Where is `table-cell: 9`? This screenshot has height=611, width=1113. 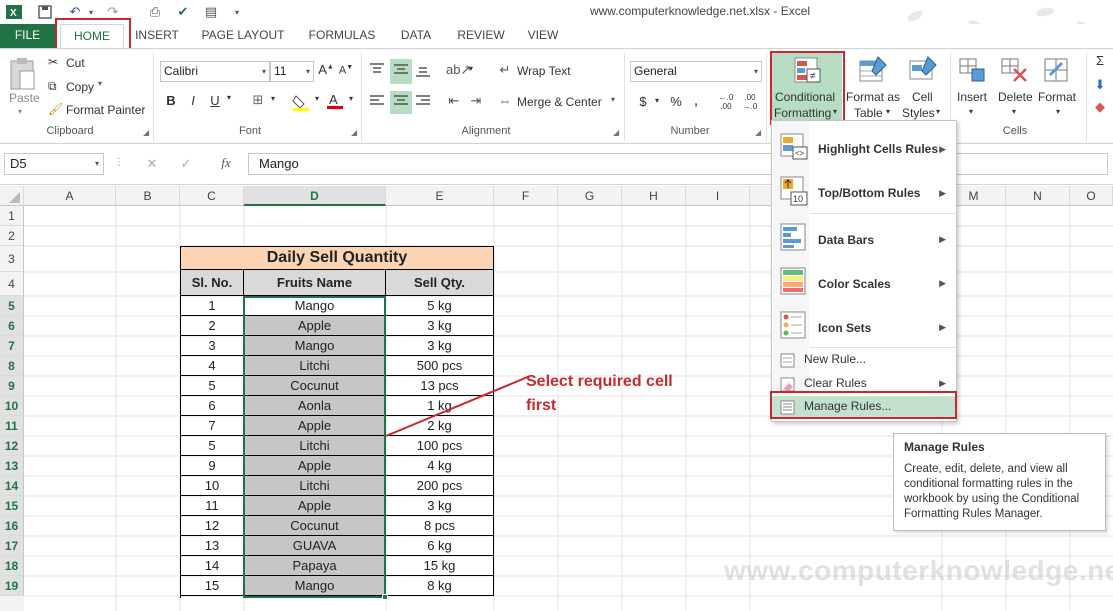
table-cell: 9 is located at coordinates (212, 466).